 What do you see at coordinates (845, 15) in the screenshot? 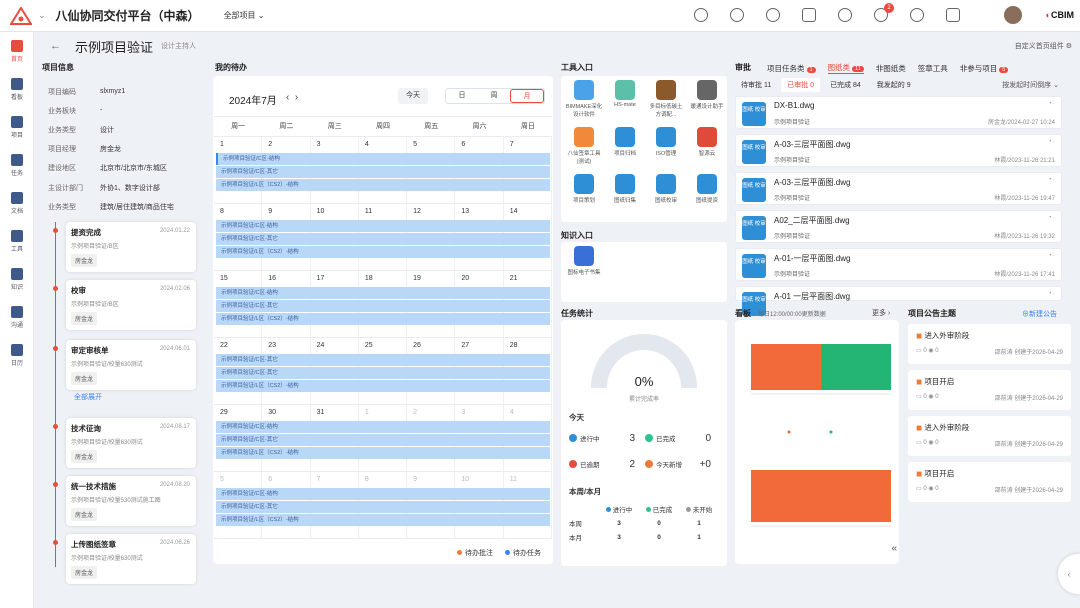
I see `help-icon` at bounding box center [845, 15].